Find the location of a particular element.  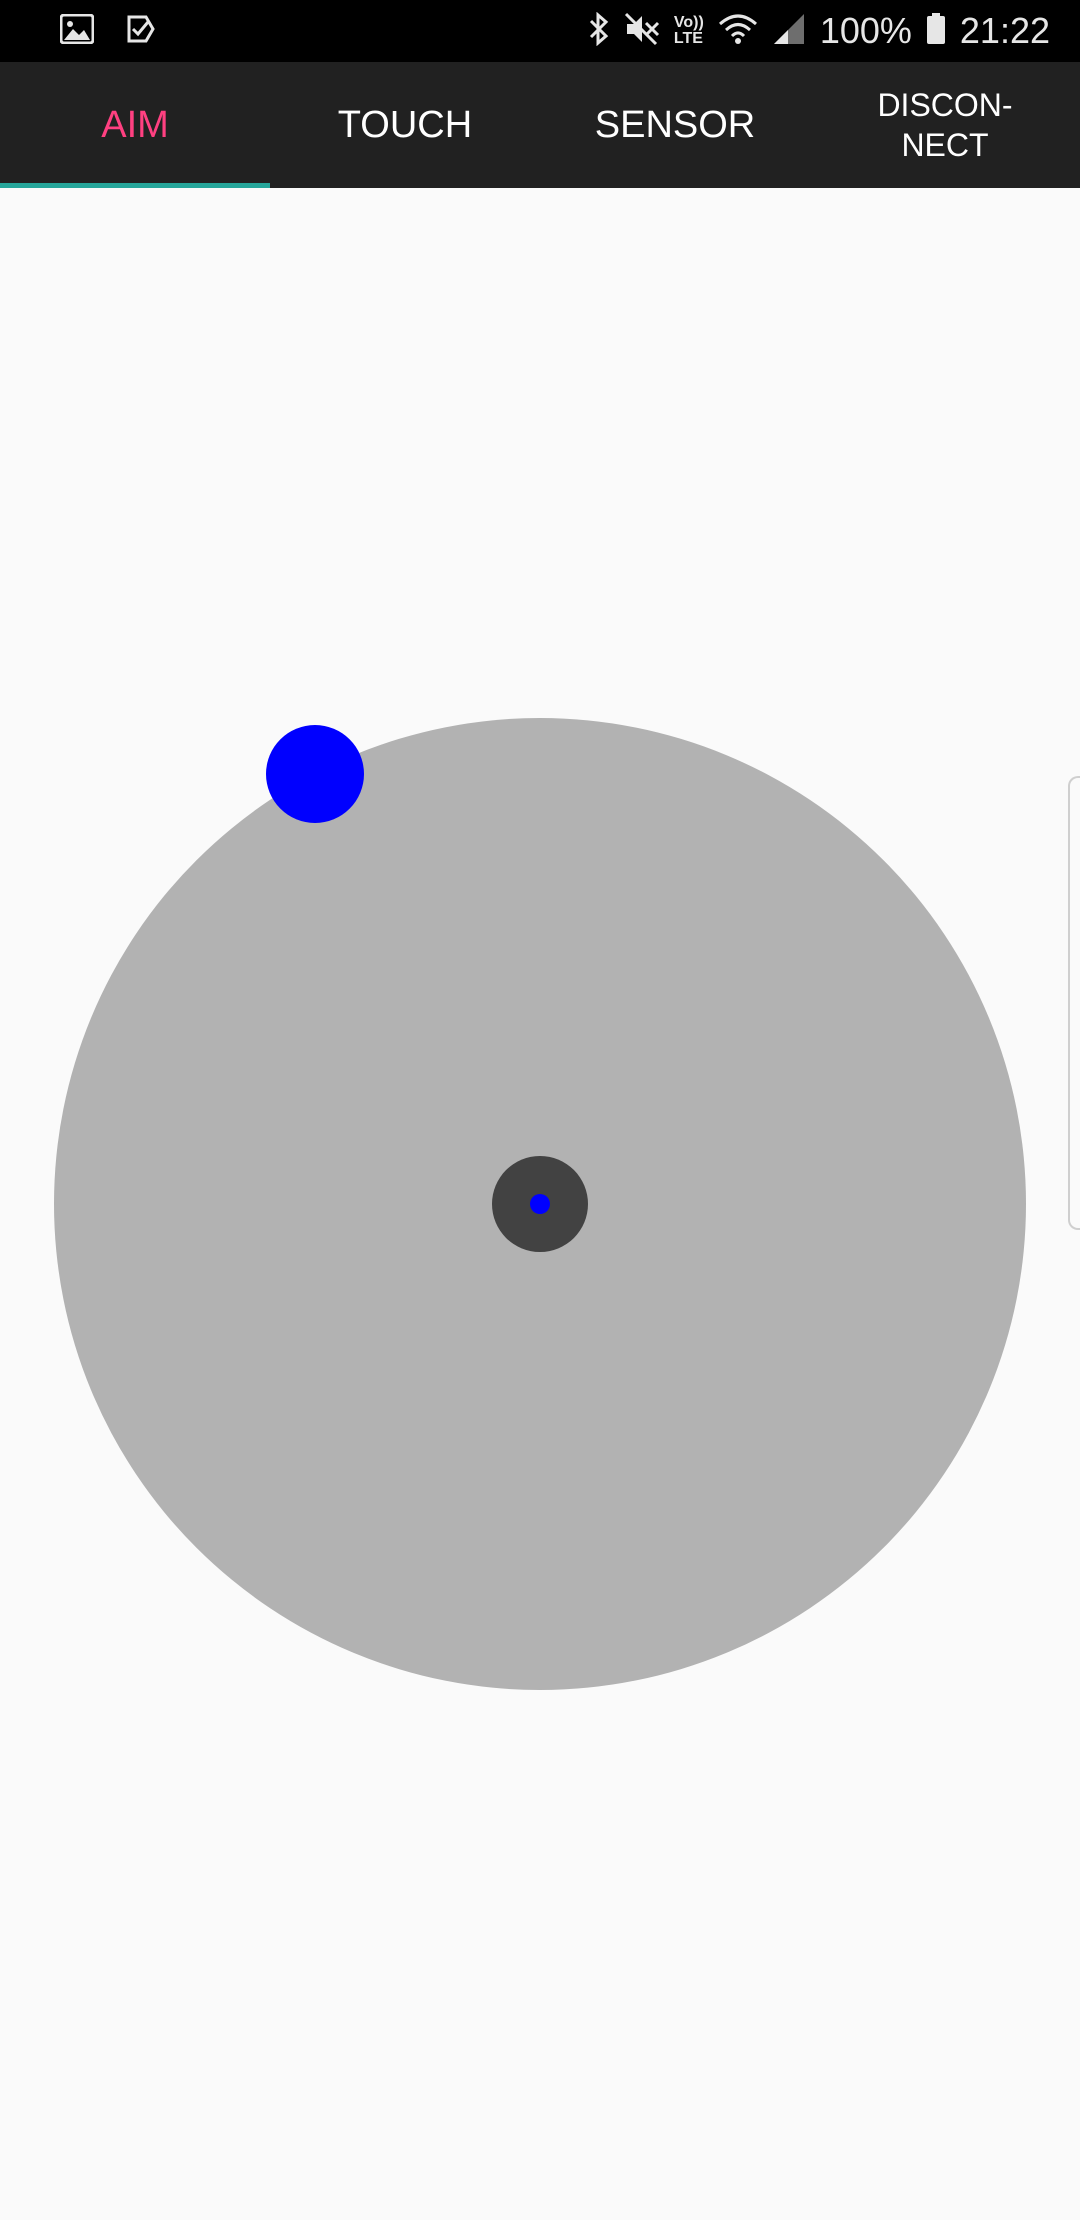

status-left-icons is located at coordinates (107, 31).